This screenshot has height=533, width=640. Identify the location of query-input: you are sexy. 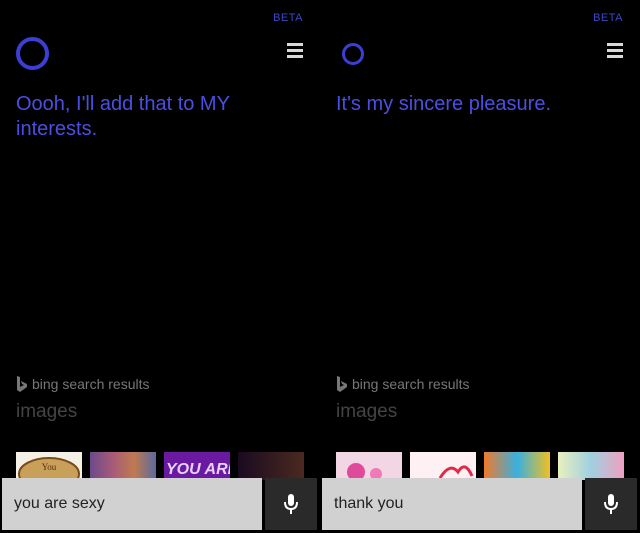
(132, 504).